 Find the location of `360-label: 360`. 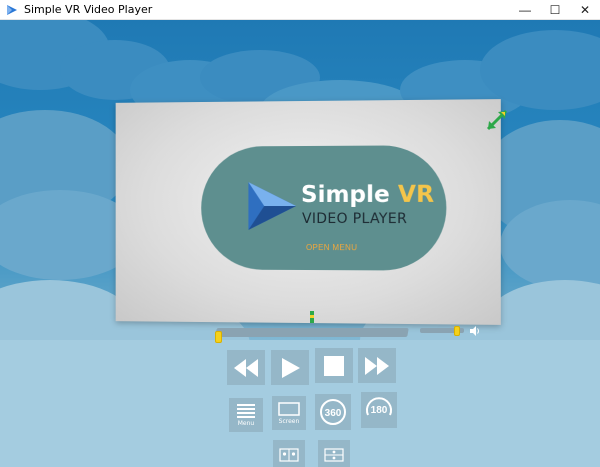

360-label: 360 is located at coordinates (333, 413).